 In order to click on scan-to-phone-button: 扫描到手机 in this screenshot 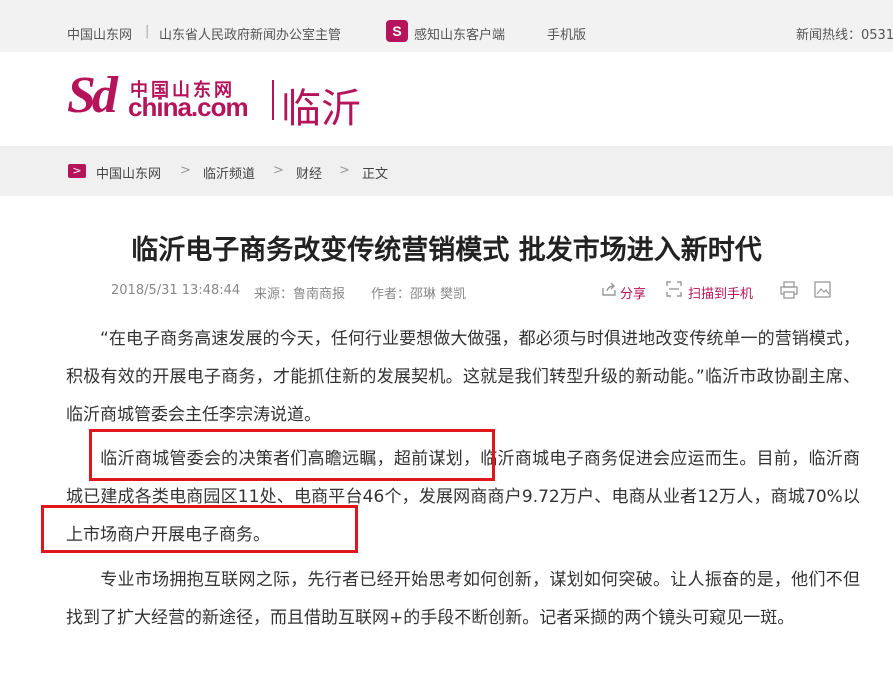, I will do `click(720, 292)`.